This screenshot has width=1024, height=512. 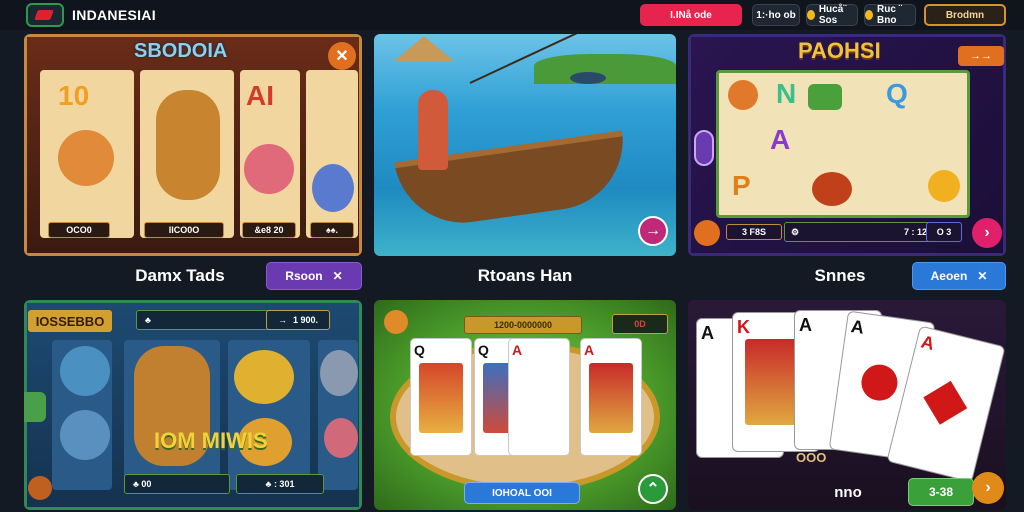 What do you see at coordinates (959, 276) in the screenshot?
I see `game-action-button: Aeoen ✕` at bounding box center [959, 276].